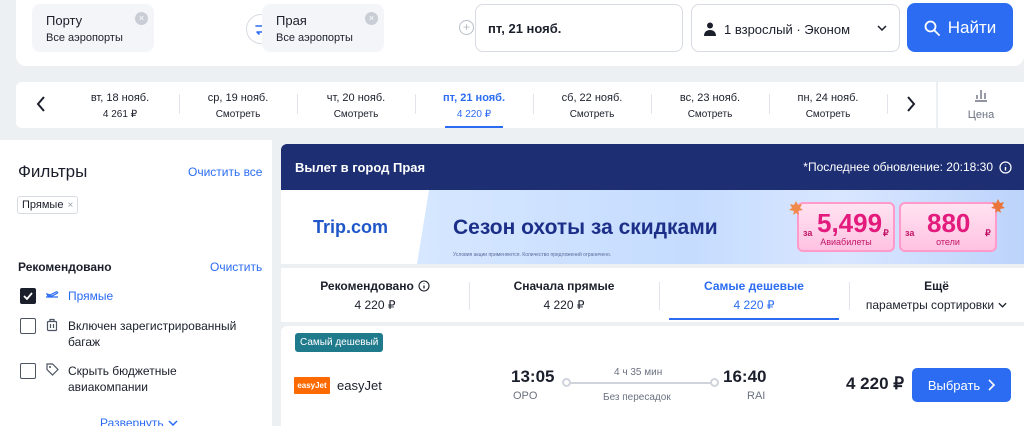 The height and width of the screenshot is (426, 1024). What do you see at coordinates (367, 286) in the screenshot?
I see `sort-tab-label: Рекомендовано` at bounding box center [367, 286].